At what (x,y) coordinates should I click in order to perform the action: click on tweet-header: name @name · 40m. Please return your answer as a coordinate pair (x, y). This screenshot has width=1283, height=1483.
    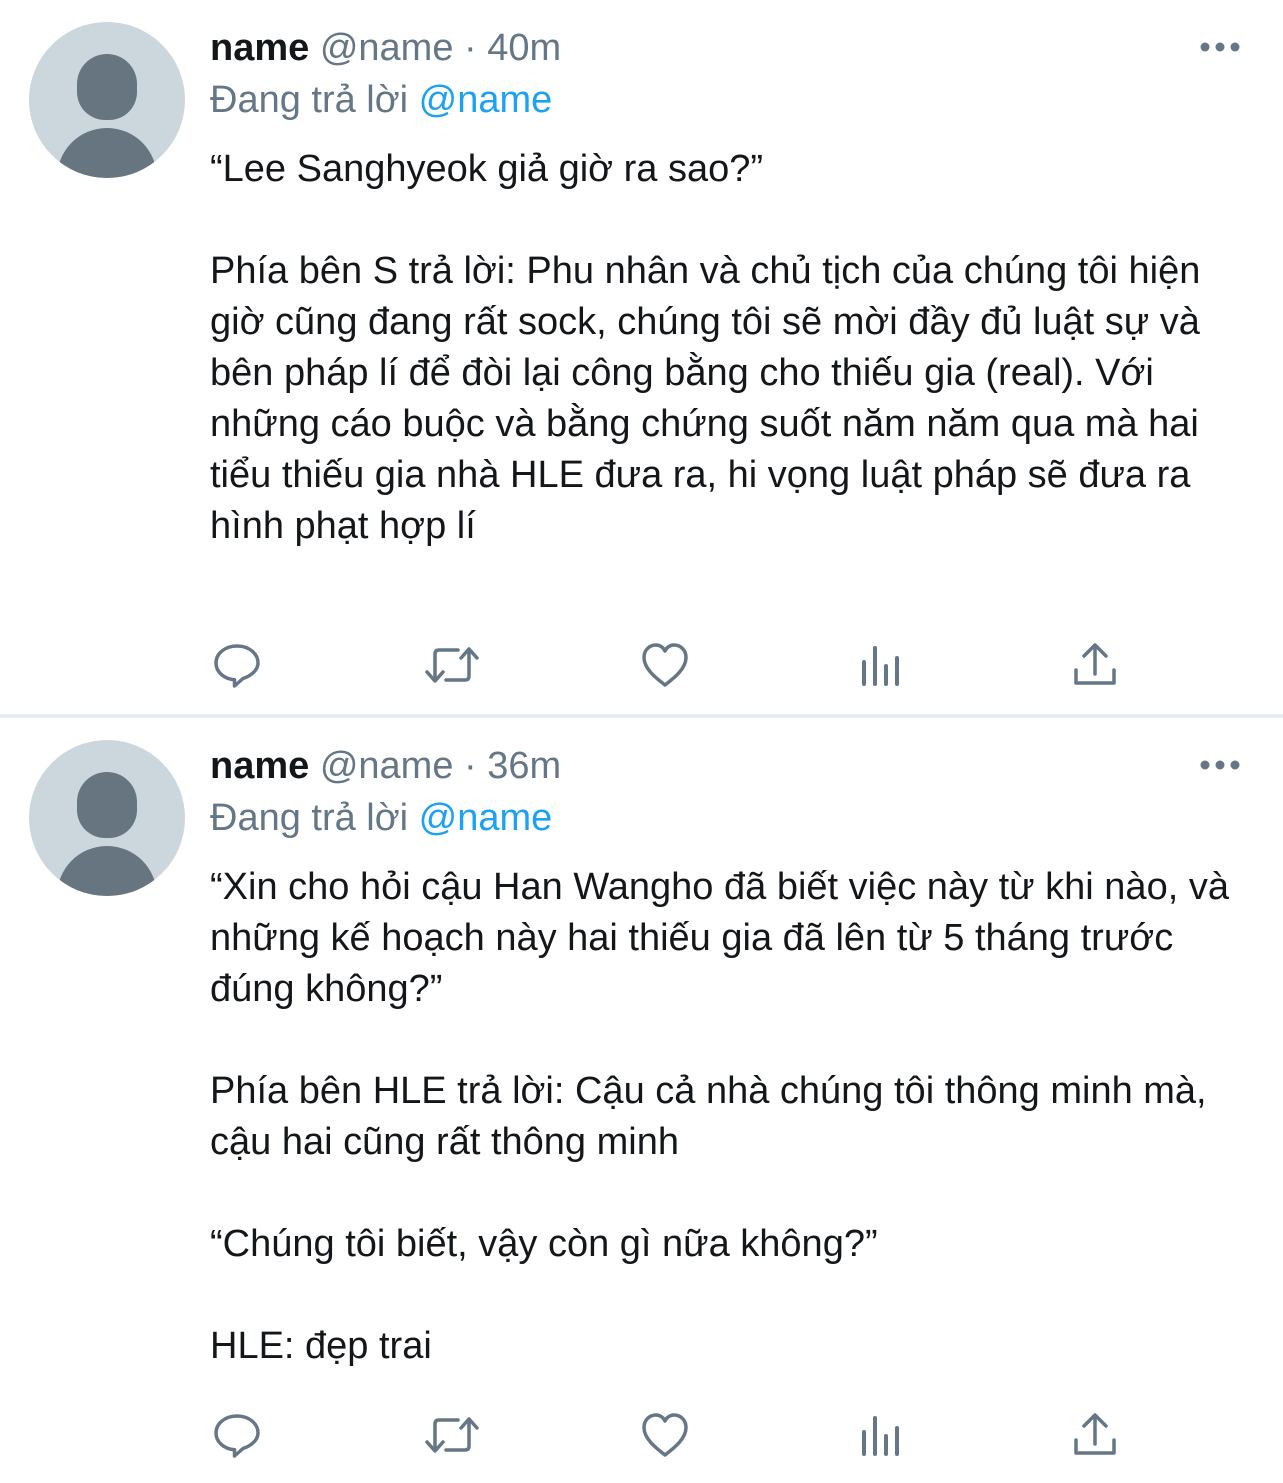
    Looking at the image, I should click on (385, 48).